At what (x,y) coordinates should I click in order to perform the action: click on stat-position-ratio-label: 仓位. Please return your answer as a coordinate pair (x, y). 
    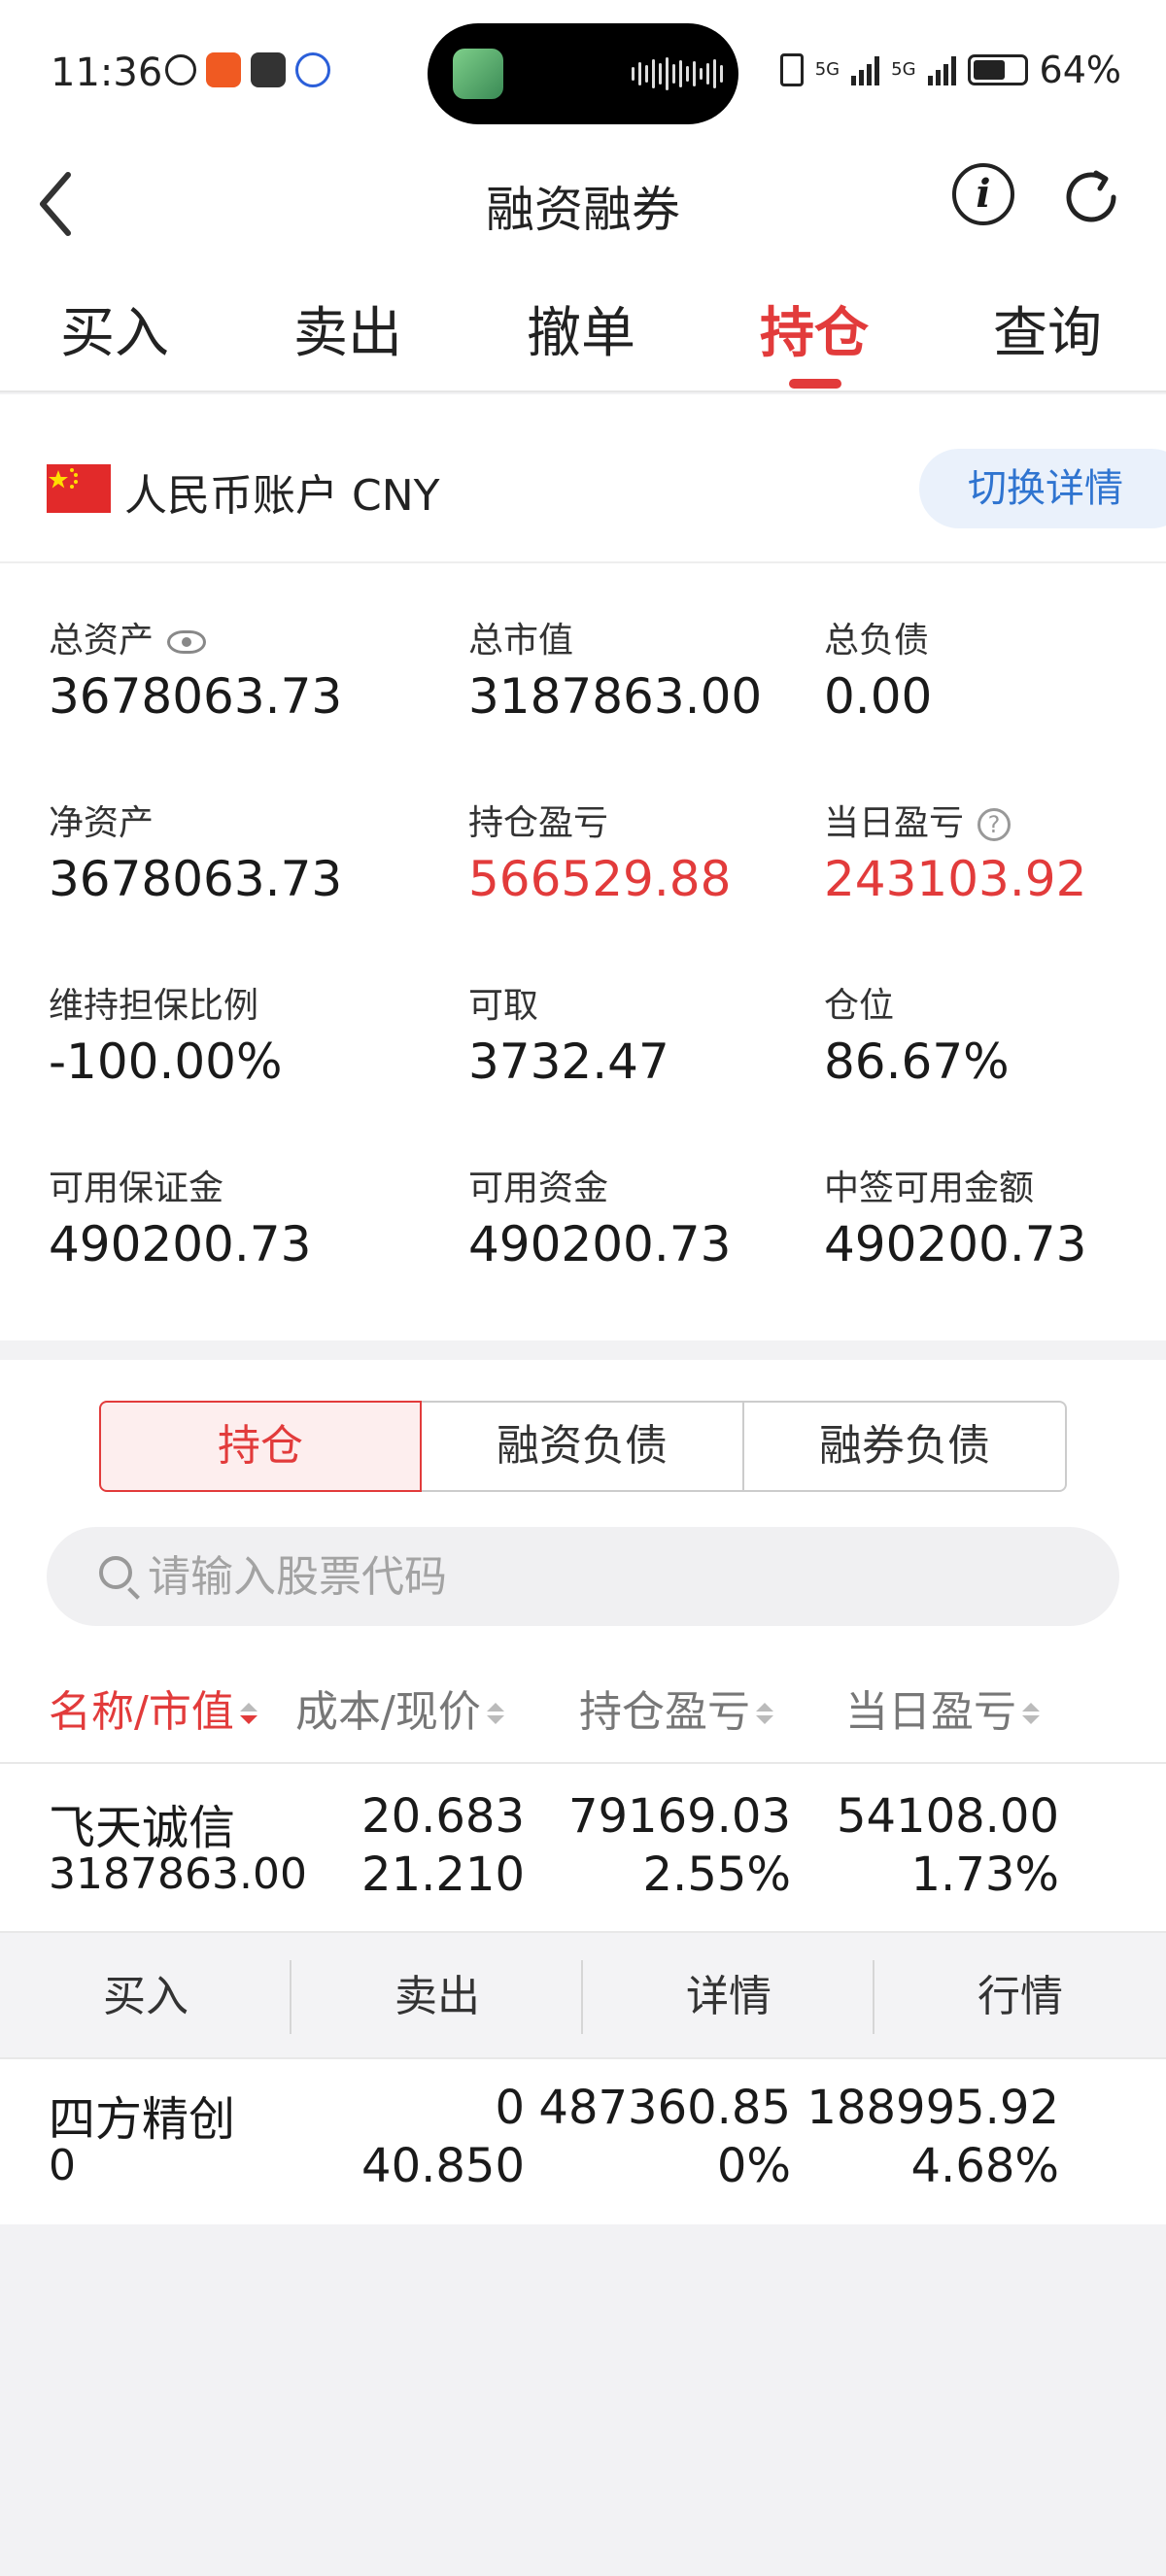
    Looking at the image, I should click on (859, 1006).